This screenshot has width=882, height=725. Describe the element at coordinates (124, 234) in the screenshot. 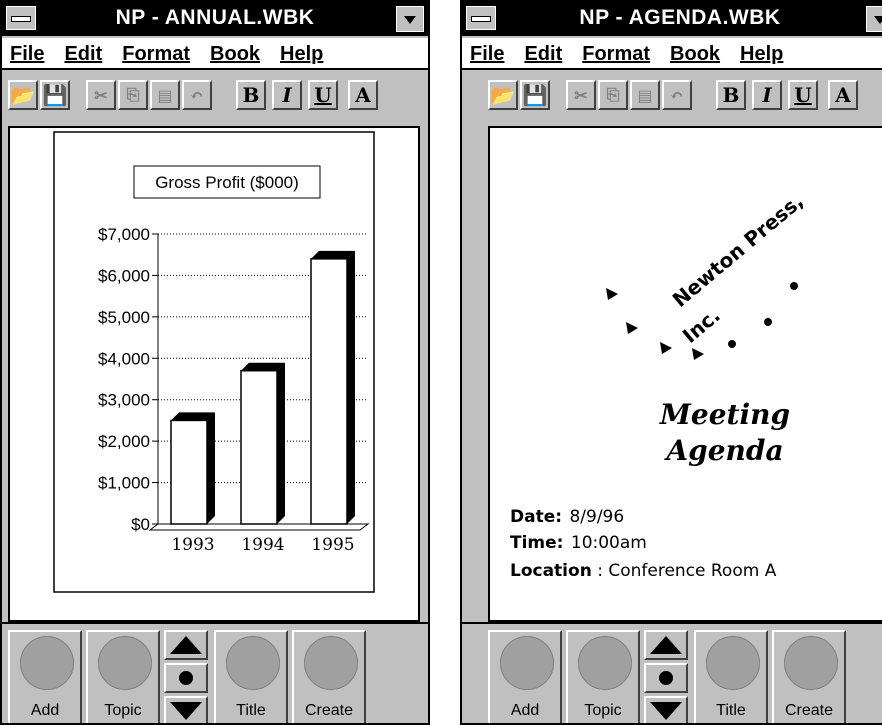

I see `y-tick-label: $7,000` at that location.